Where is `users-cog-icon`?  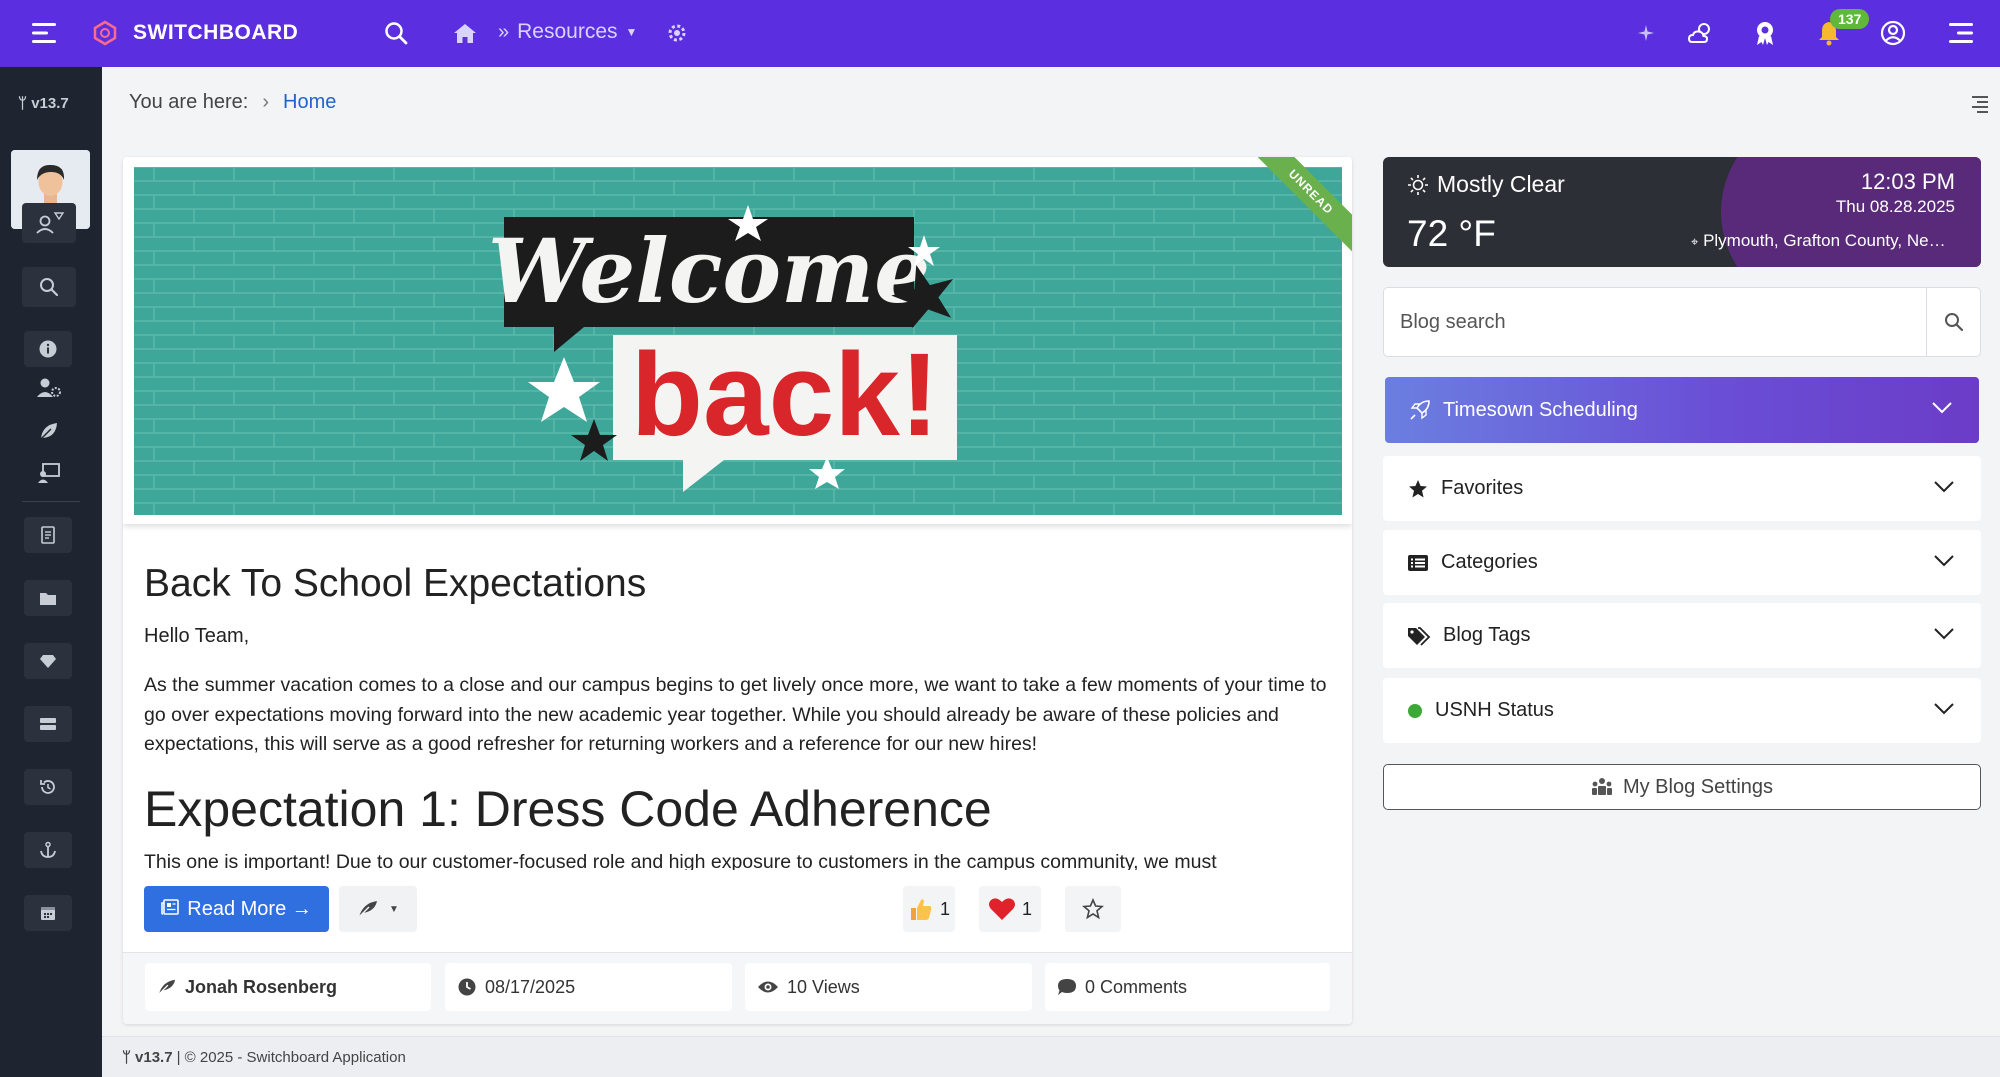 users-cog-icon is located at coordinates (1601, 786).